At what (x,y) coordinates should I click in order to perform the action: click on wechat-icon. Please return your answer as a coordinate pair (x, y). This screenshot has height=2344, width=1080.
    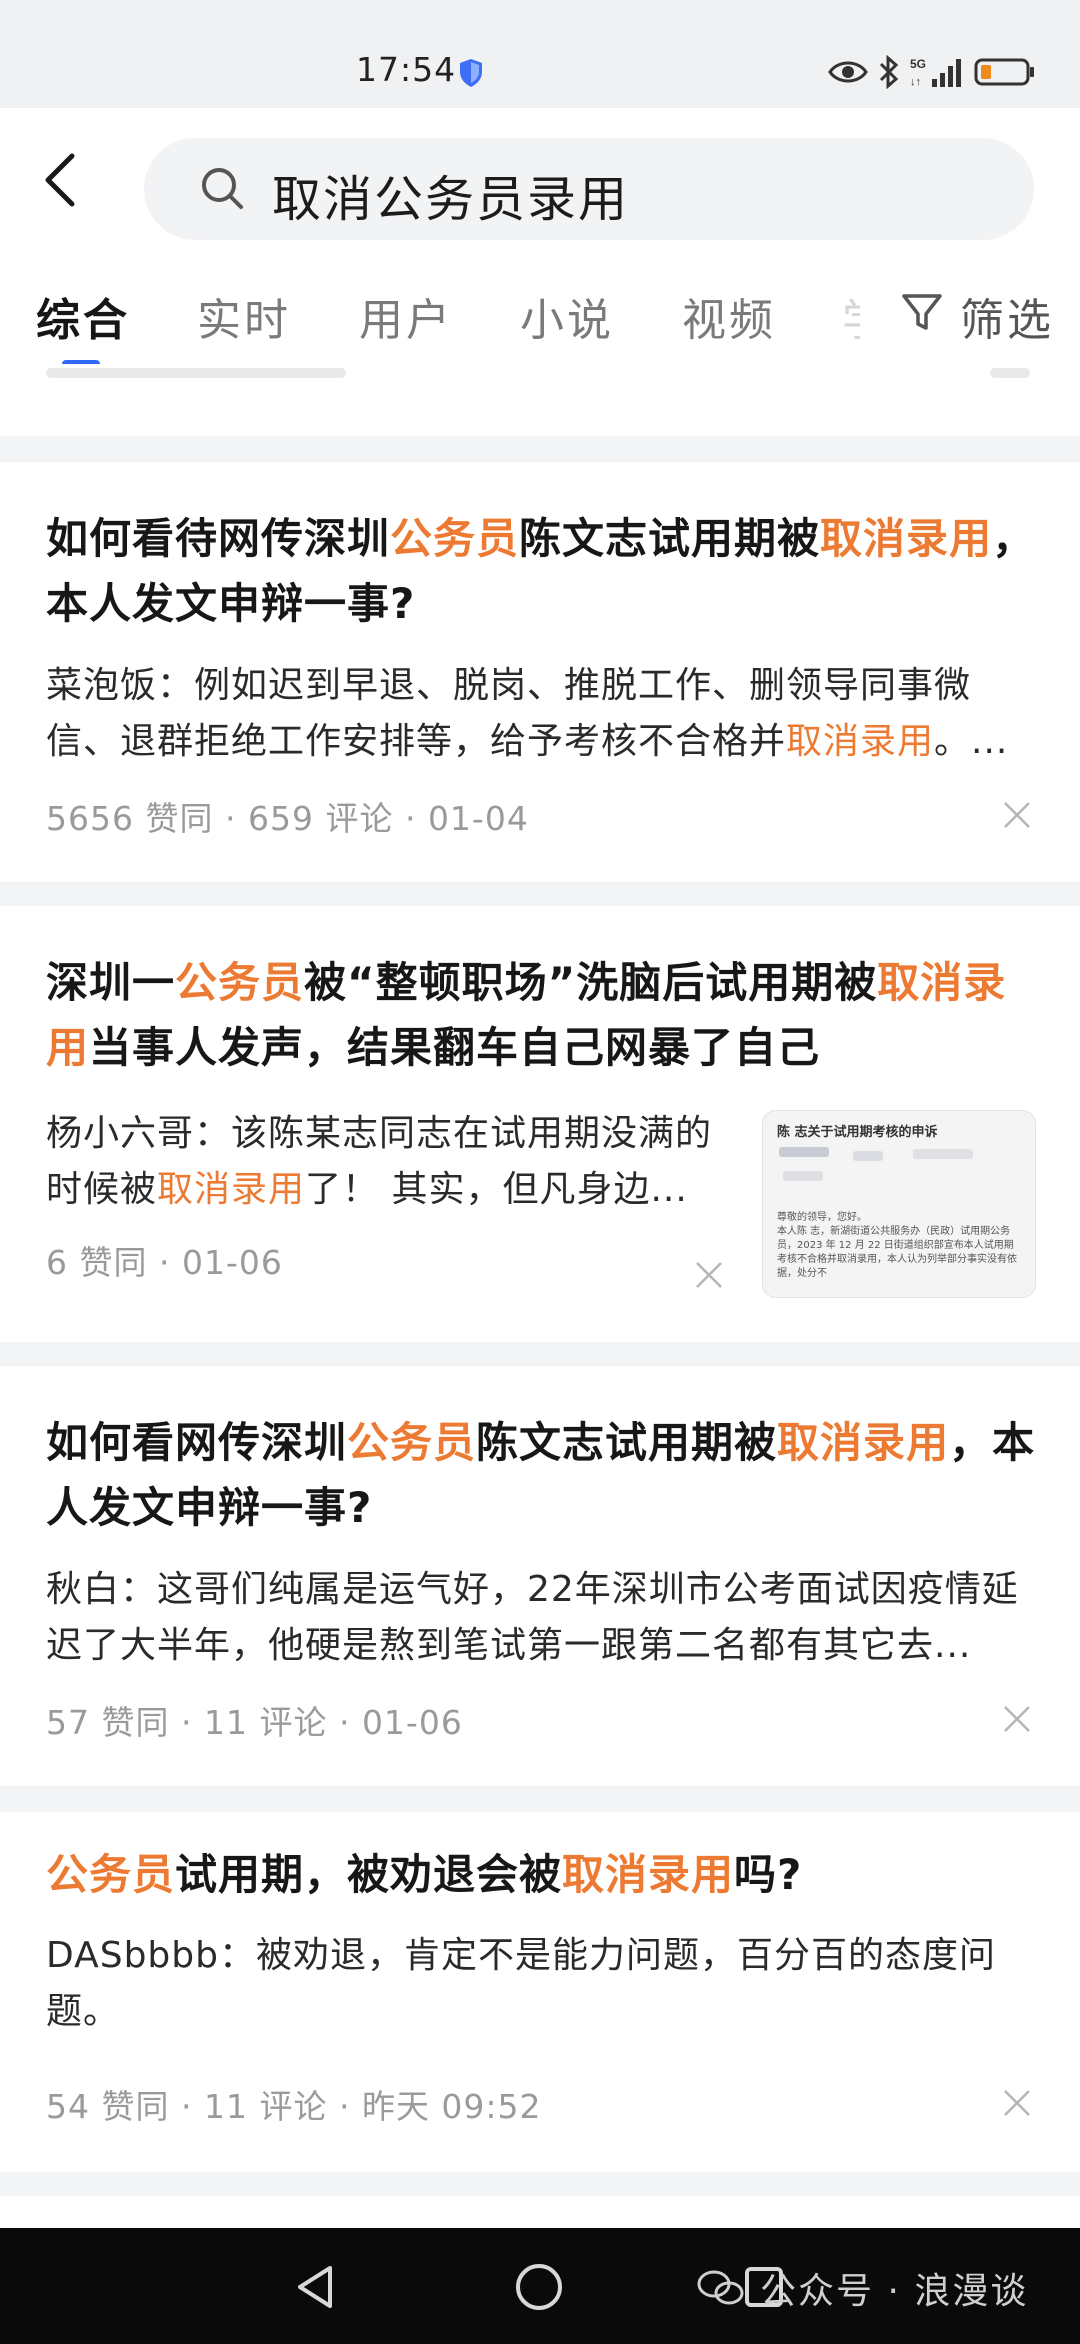
    Looking at the image, I should click on (720, 2287).